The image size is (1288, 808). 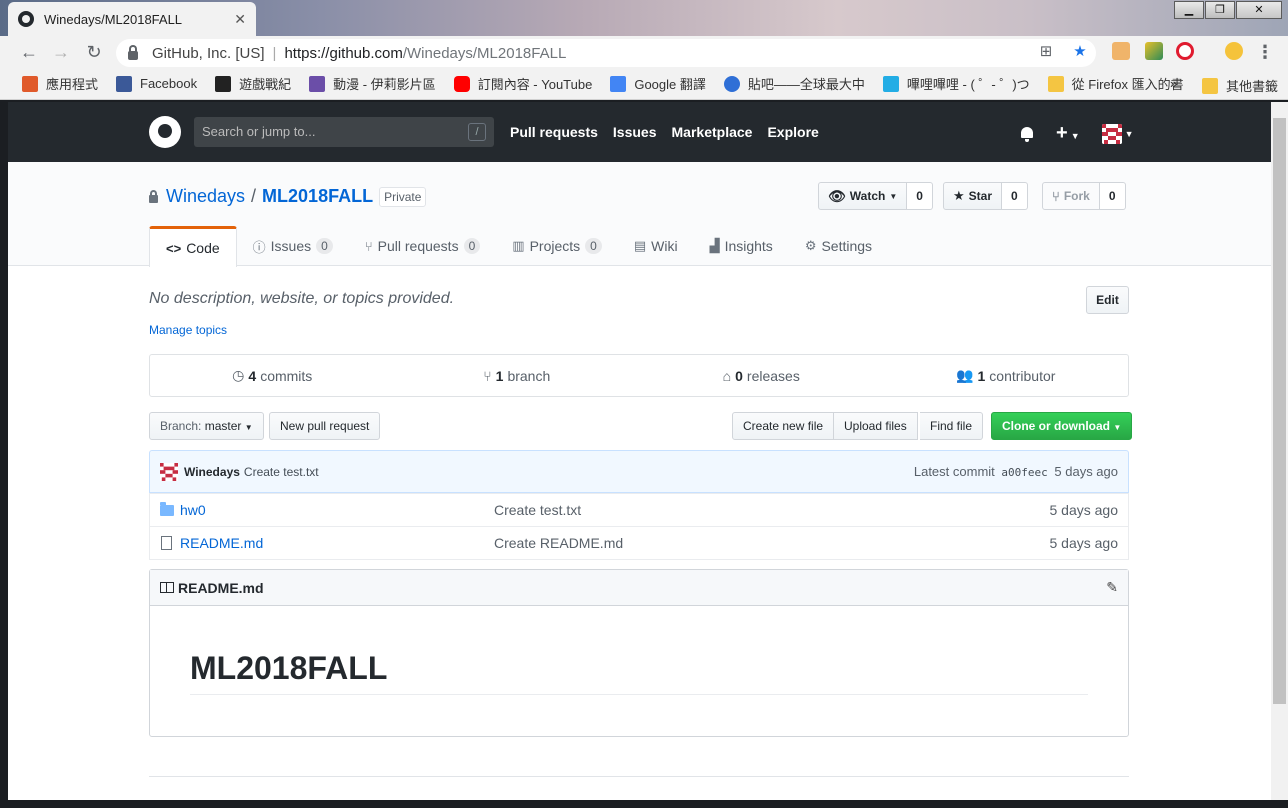 I want to click on eye-icon: 👁, so click(x=837, y=195).